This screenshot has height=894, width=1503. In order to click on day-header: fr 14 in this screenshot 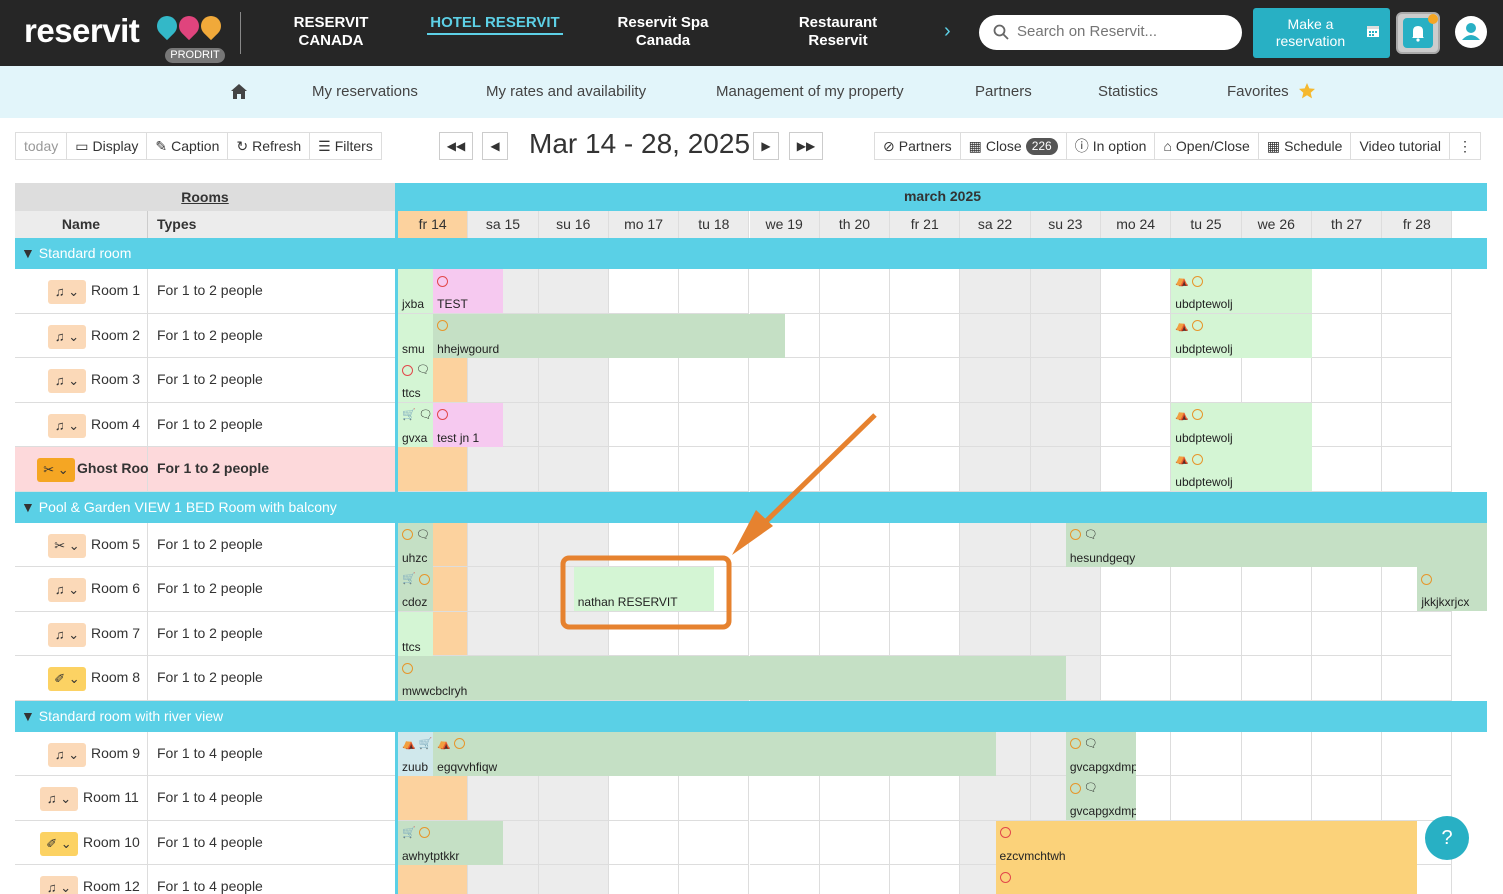, I will do `click(433, 224)`.